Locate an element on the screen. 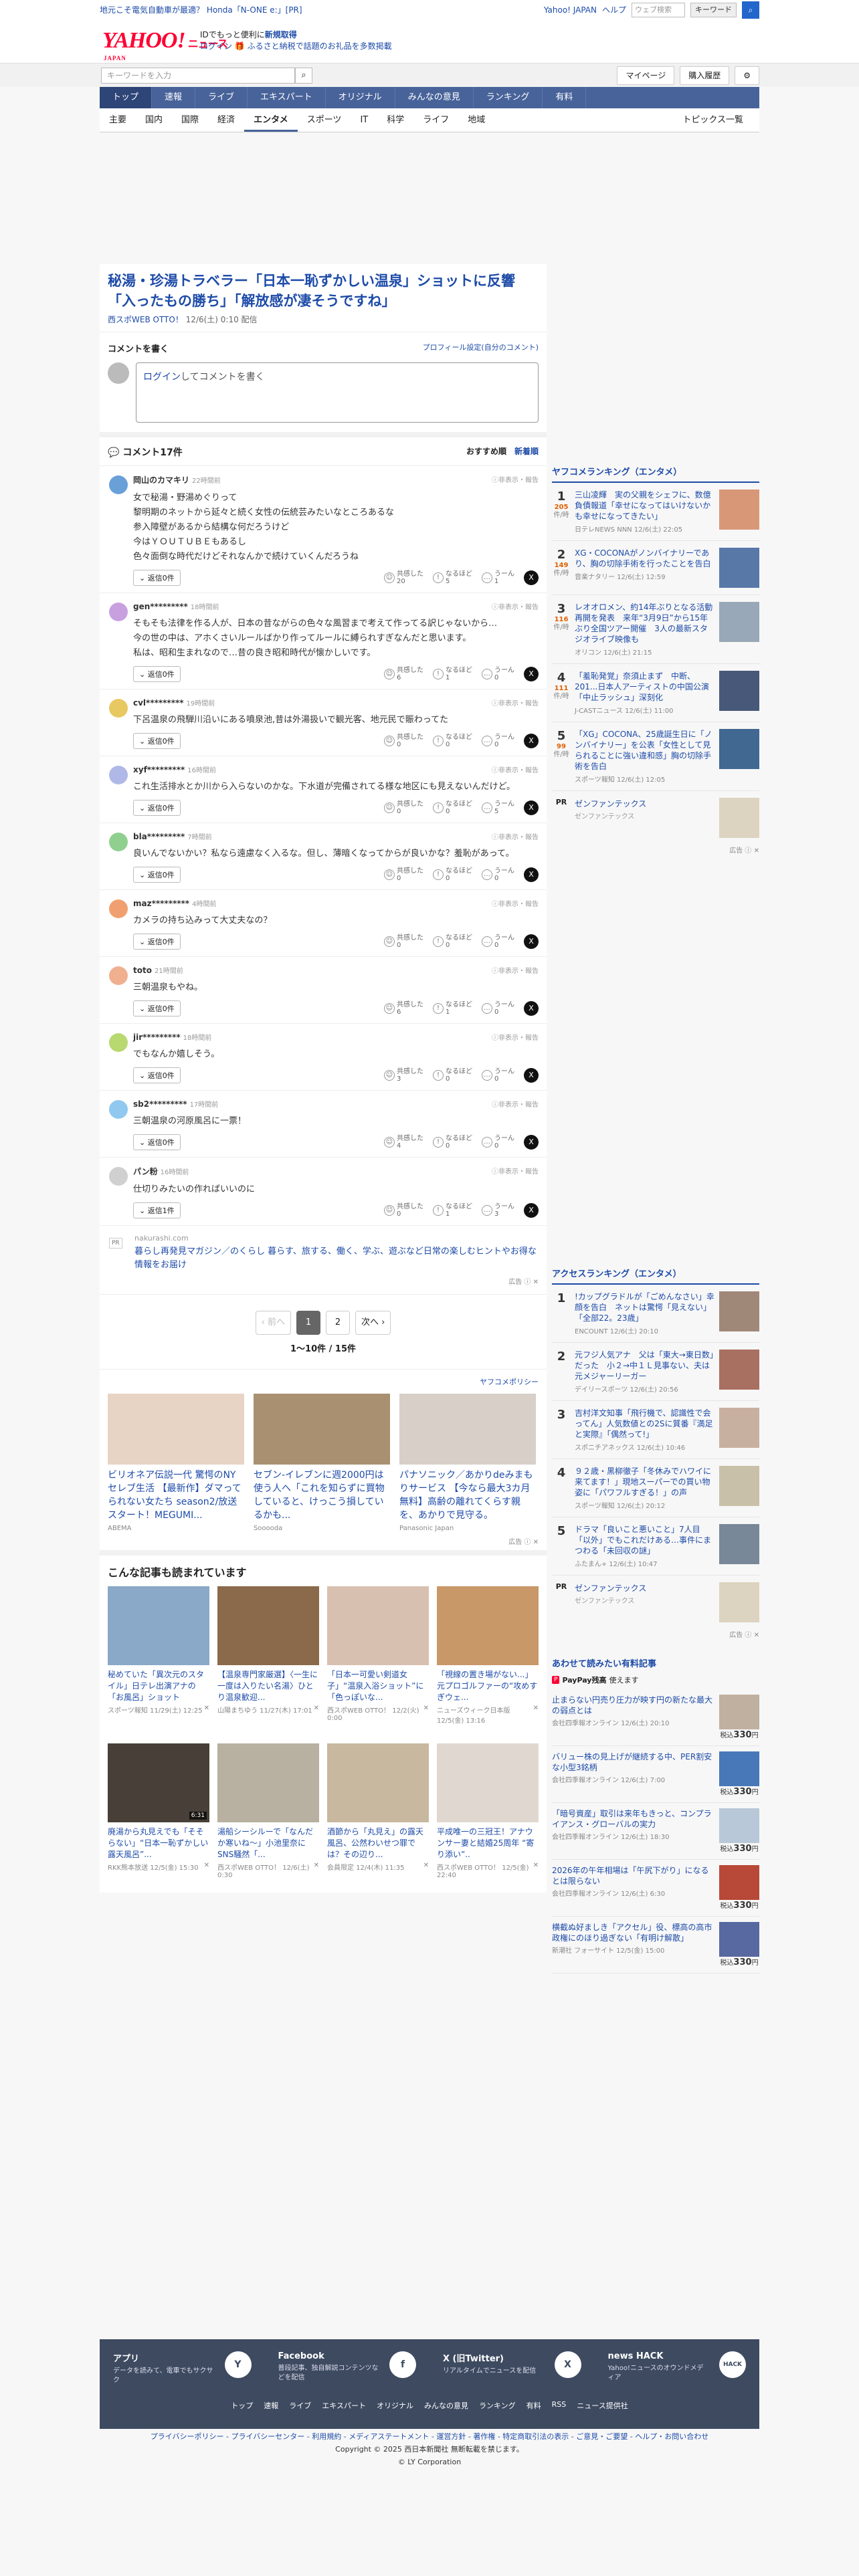 This screenshot has height=2576, width=859. gnav-ranking: ランキング is located at coordinates (509, 98).